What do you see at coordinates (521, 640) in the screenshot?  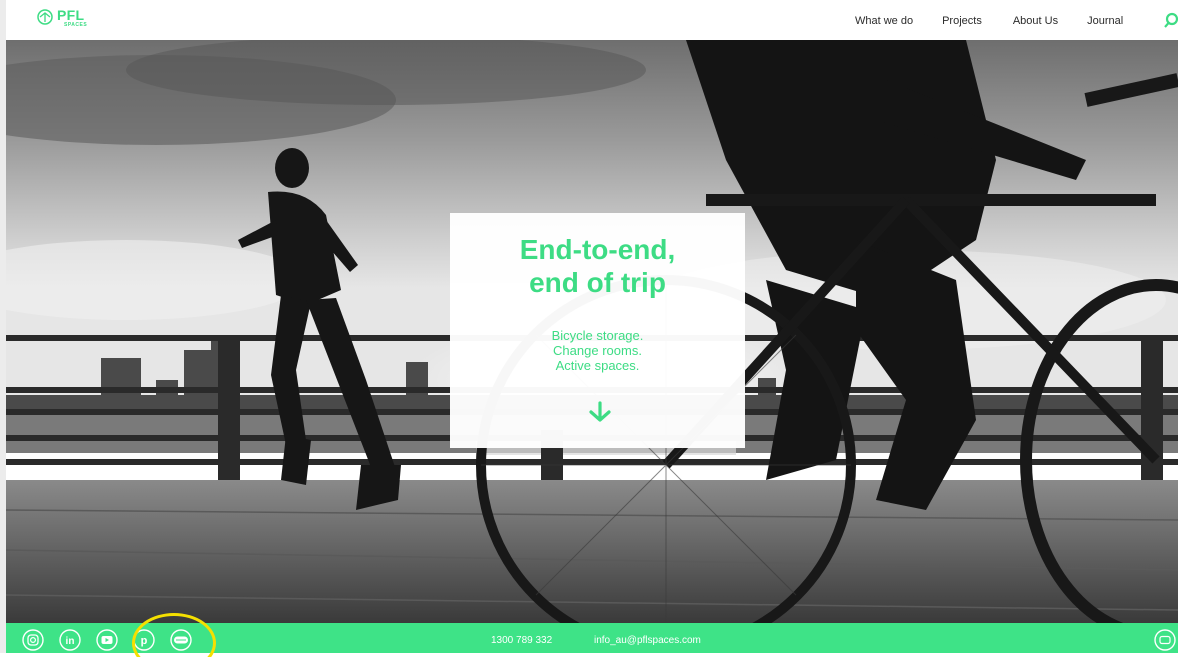 I see `footer-phone: 1300 789 332` at bounding box center [521, 640].